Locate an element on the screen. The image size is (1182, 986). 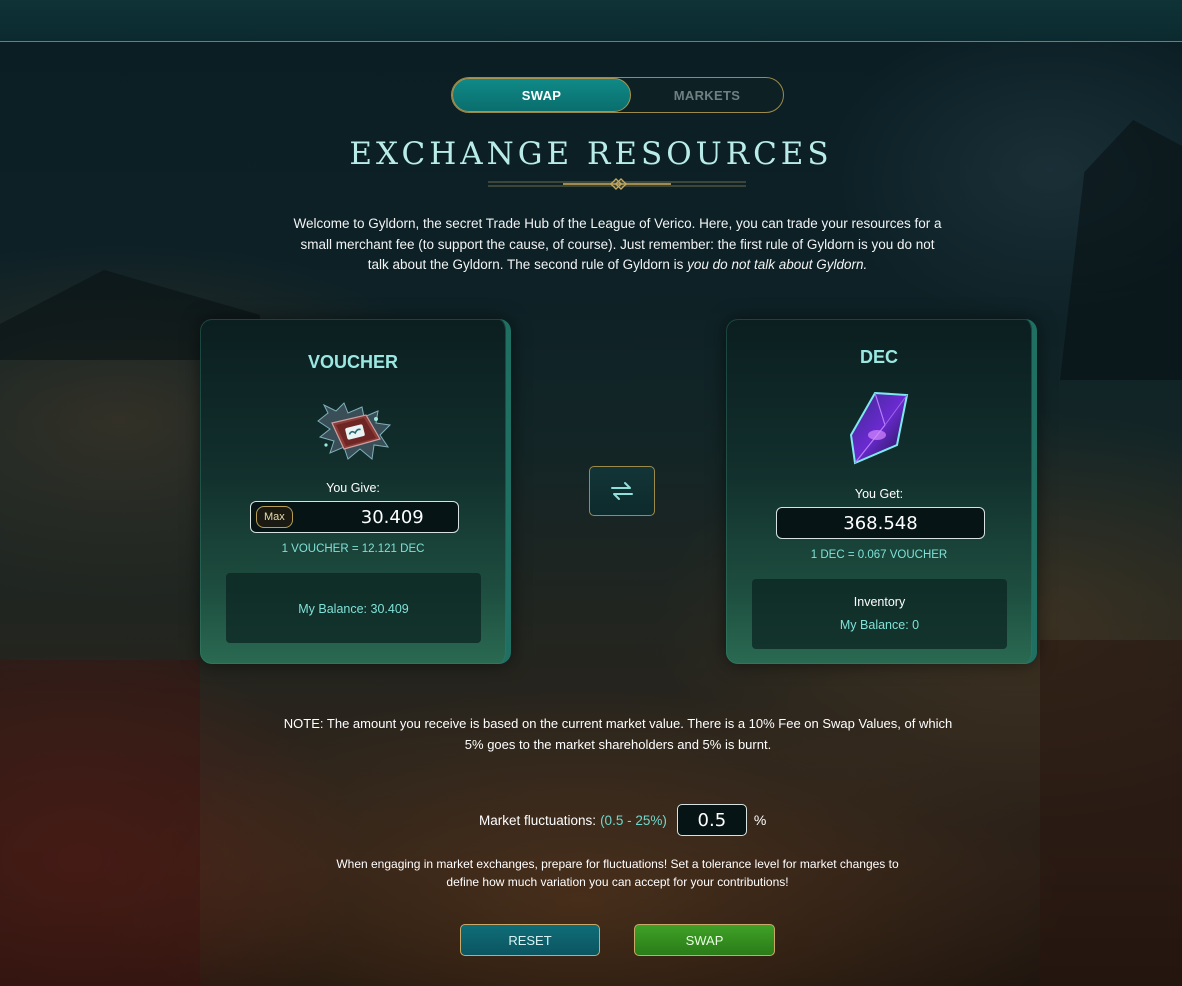
give-balance-panel: My Balance: 30.409 is located at coordinates (353, 608).